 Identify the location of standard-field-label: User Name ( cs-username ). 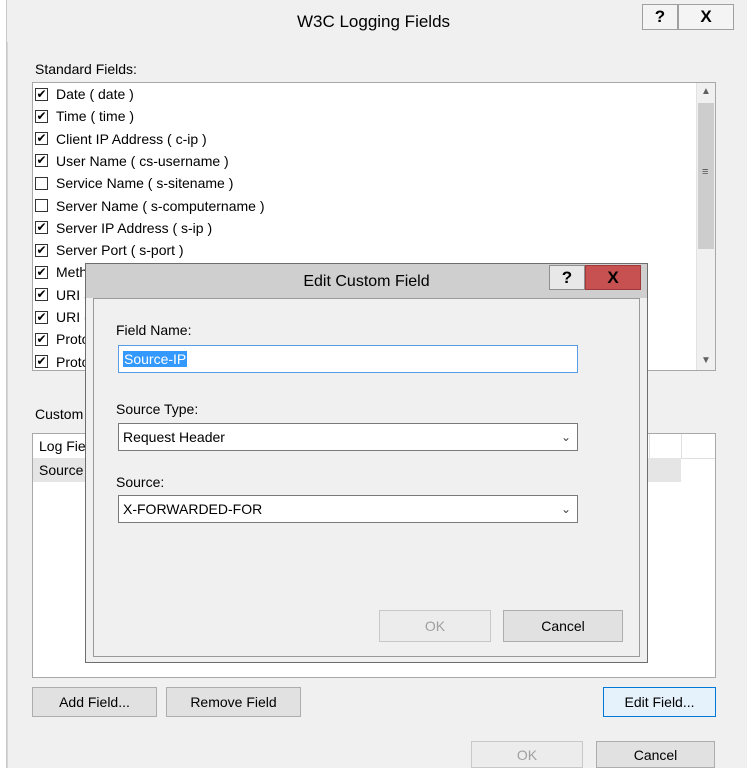
(142, 160).